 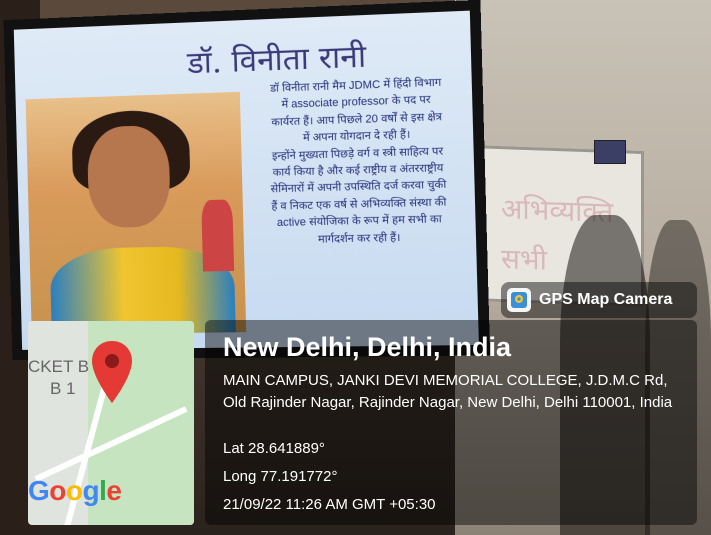 I want to click on portrait-face, so click(x=128, y=176).